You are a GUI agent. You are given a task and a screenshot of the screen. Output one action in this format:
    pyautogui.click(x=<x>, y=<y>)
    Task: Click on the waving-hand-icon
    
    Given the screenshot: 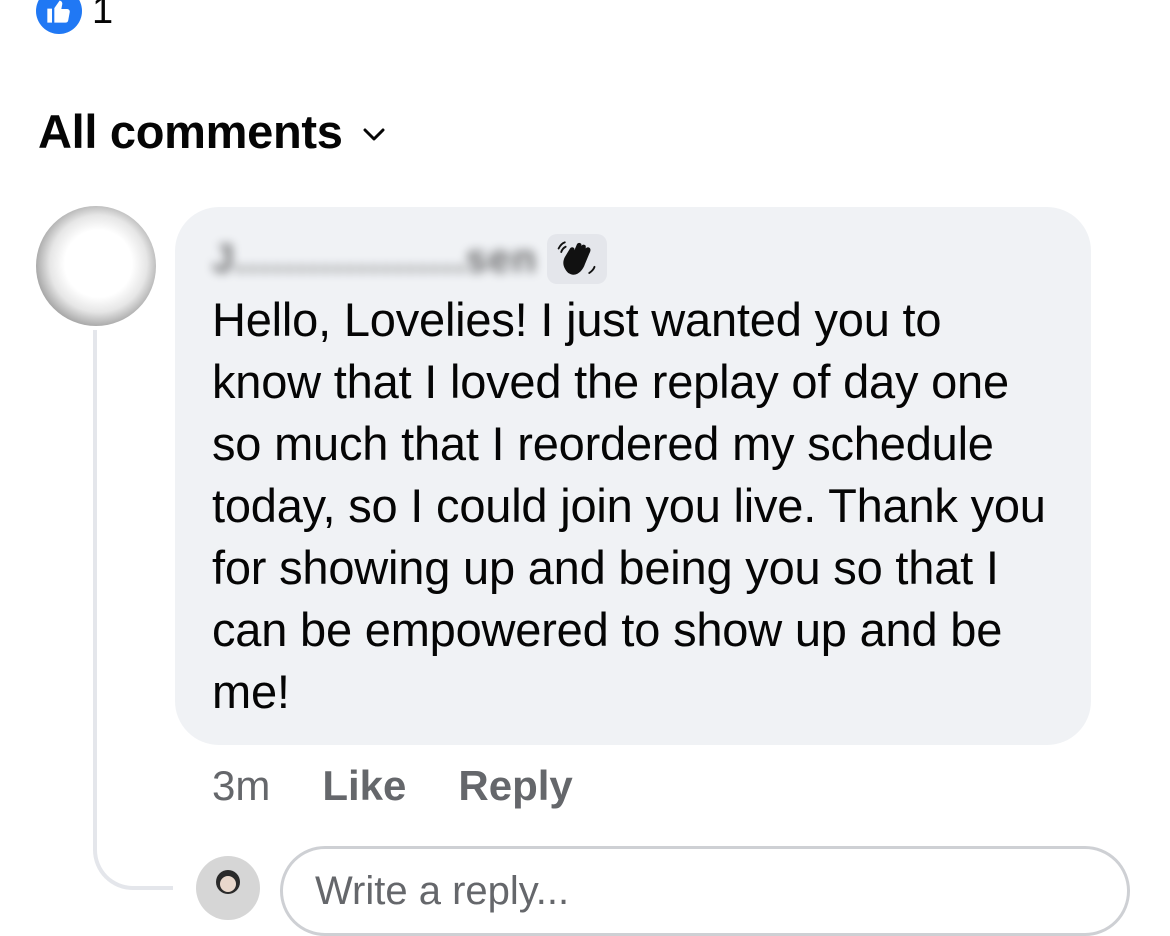 What is the action you would take?
    pyautogui.click(x=577, y=259)
    